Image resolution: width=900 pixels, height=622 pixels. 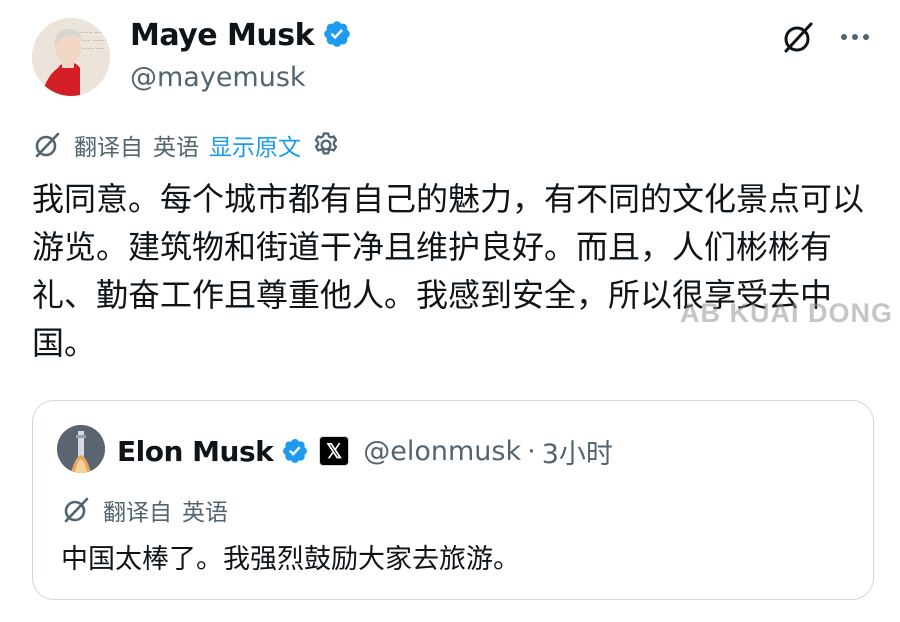 I want to click on quote-author-avatar, so click(x=81, y=449).